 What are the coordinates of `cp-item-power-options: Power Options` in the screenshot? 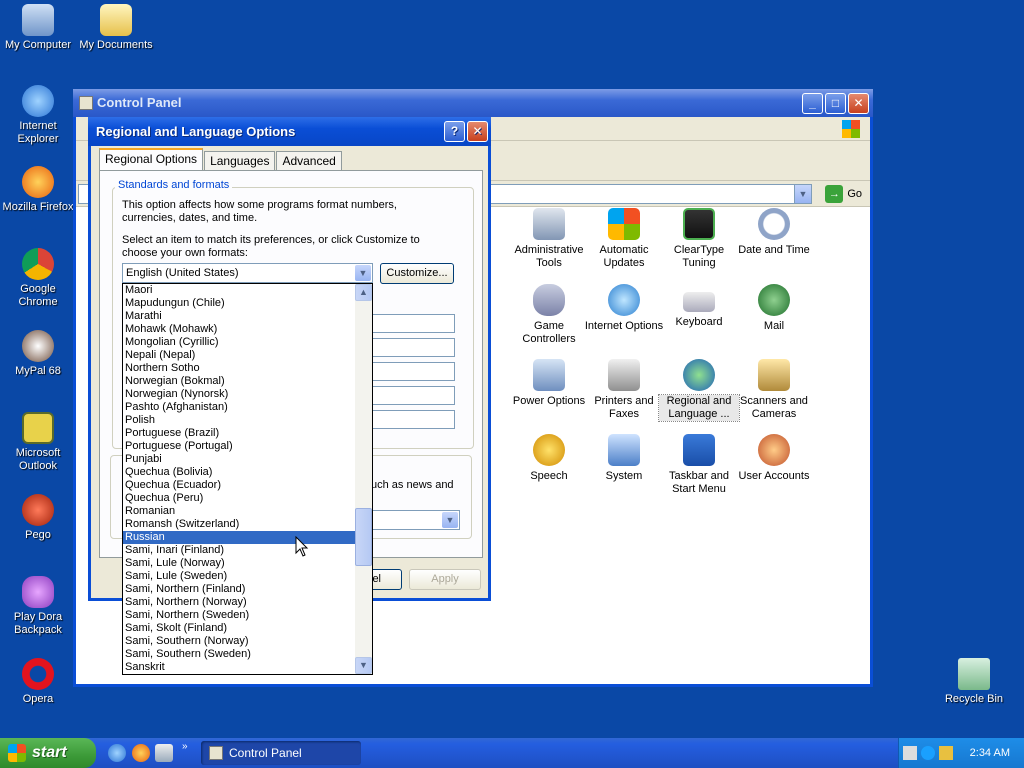 It's located at (549, 383).